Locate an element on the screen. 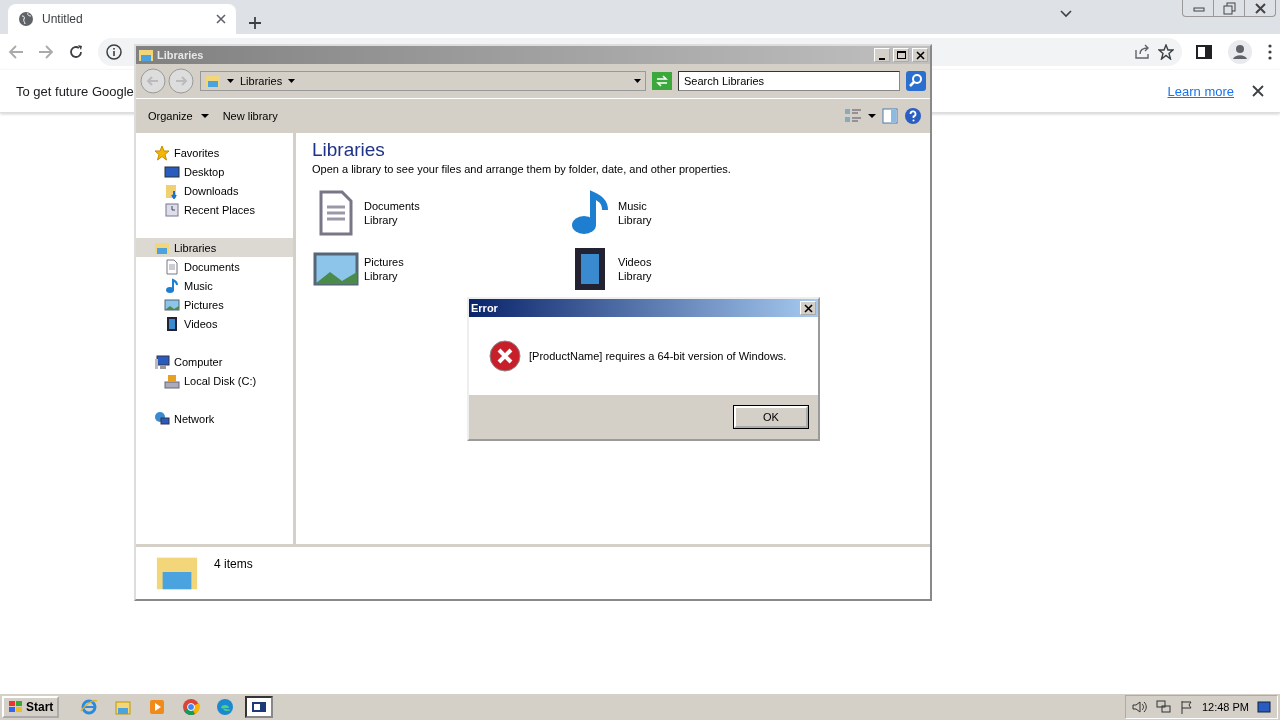 This screenshot has width=1280, height=720. nav-item: Downloads is located at coordinates (214, 190).